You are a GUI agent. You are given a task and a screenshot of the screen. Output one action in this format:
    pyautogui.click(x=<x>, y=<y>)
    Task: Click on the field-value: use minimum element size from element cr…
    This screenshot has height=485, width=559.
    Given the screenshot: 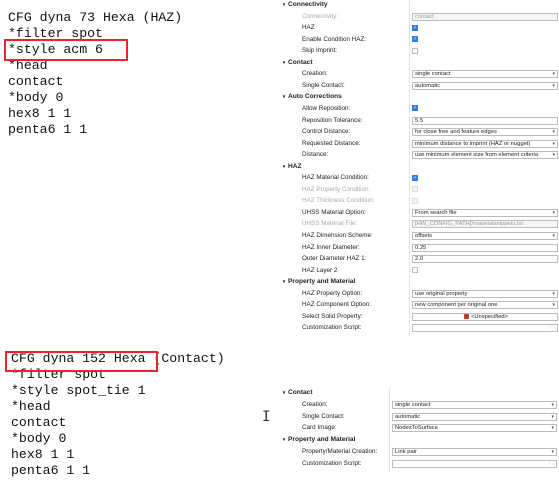 What is the action you would take?
    pyautogui.click(x=477, y=155)
    